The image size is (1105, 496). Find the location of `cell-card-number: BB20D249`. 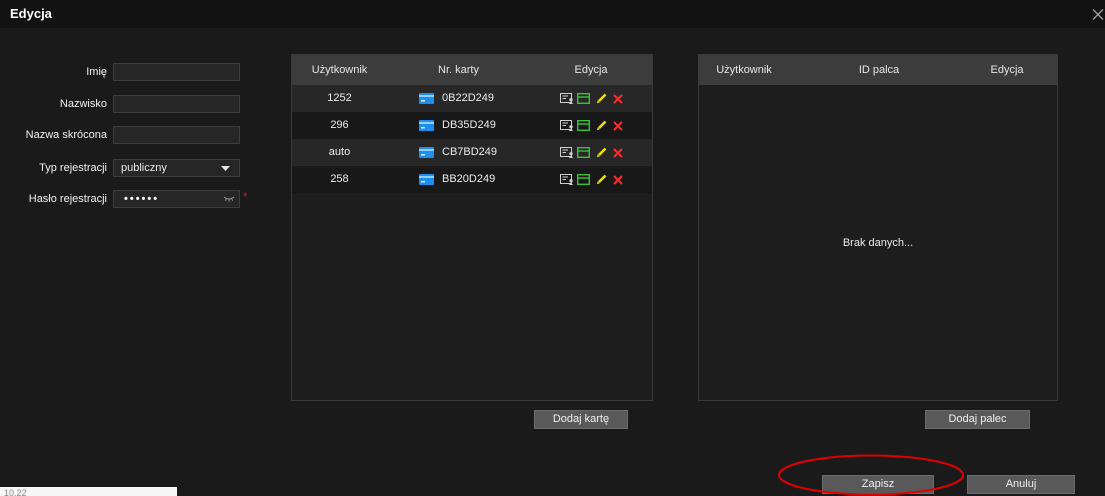

cell-card-number: BB20D249 is located at coordinates (458, 179).